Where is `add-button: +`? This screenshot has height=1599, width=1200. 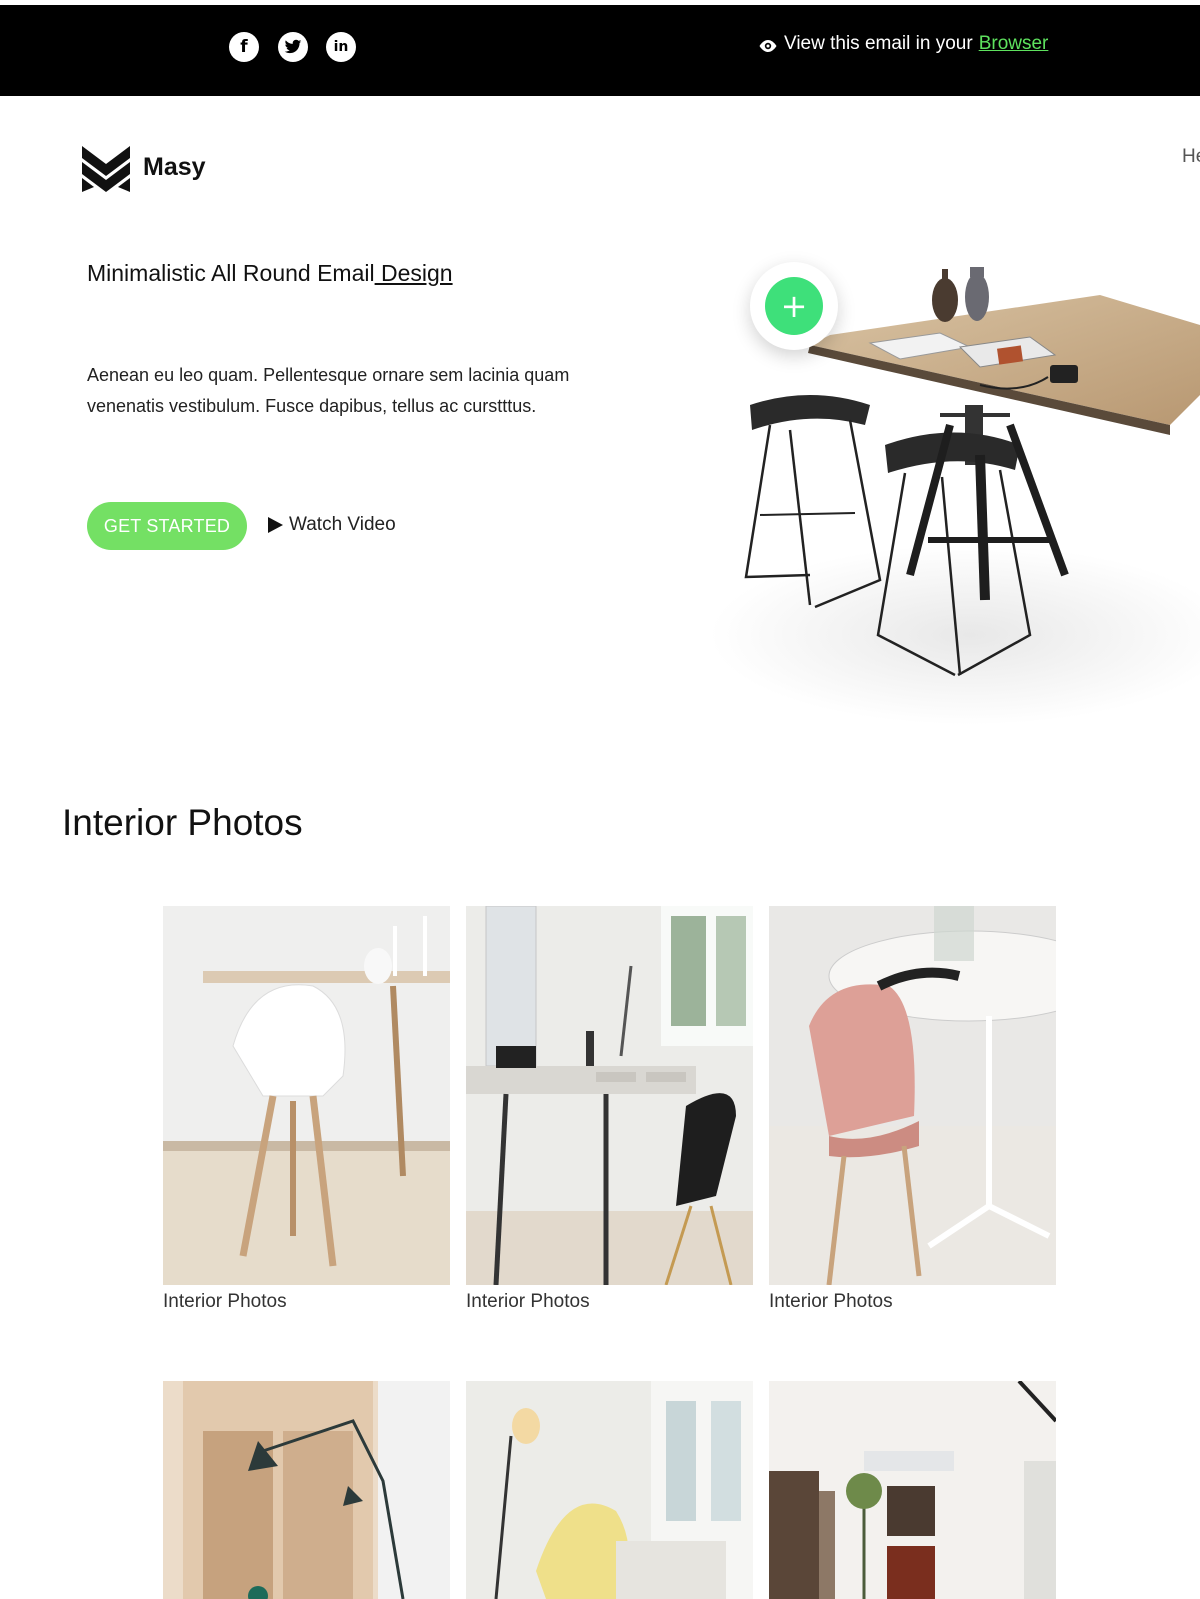 add-button: + is located at coordinates (794, 306).